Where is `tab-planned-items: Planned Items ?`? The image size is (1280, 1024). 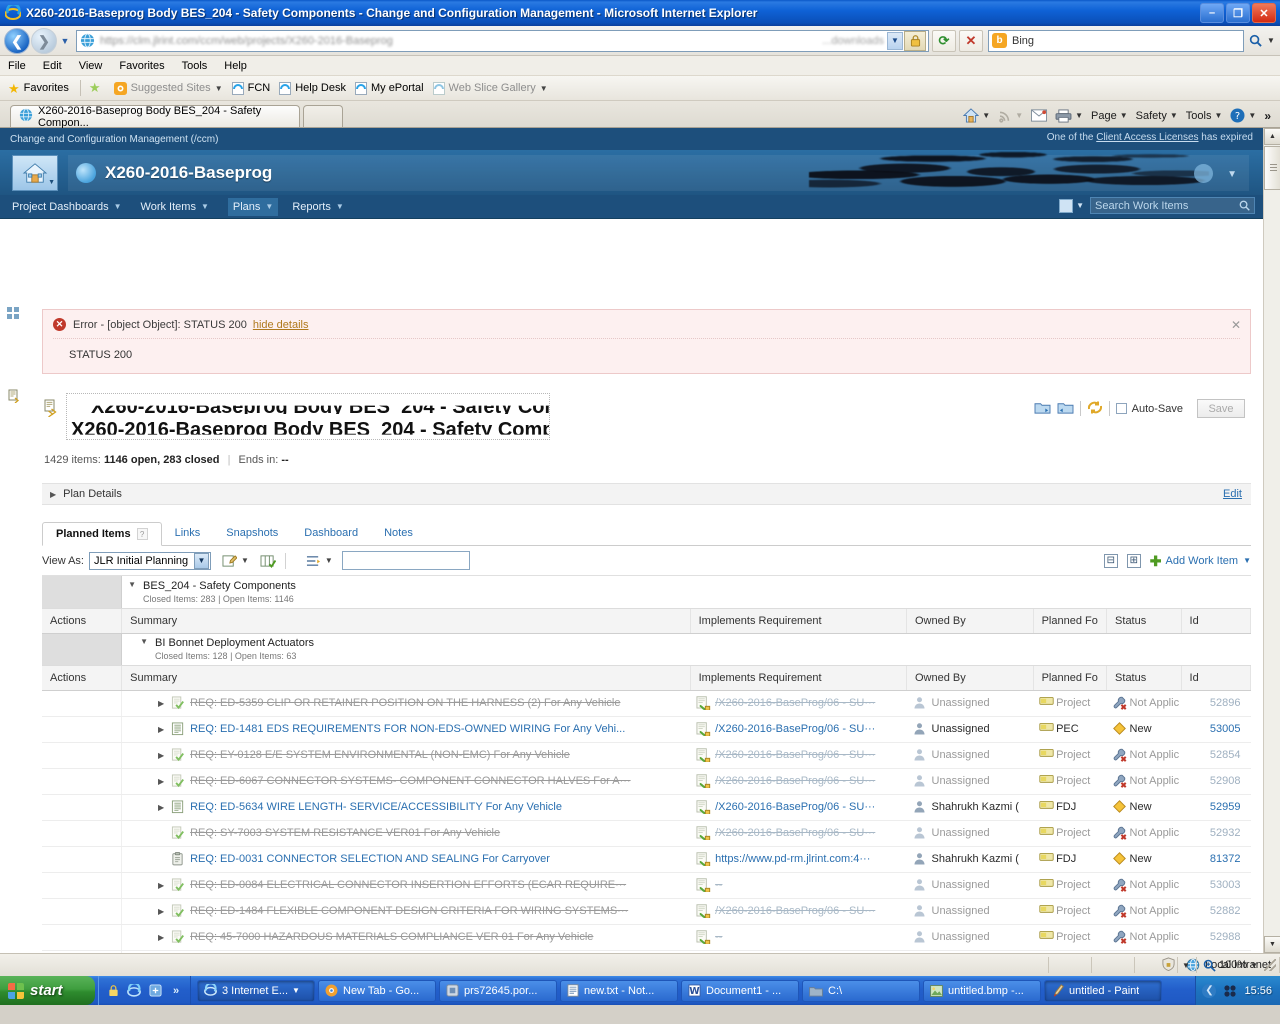
tab-planned-items: Planned Items ? is located at coordinates (102, 534).